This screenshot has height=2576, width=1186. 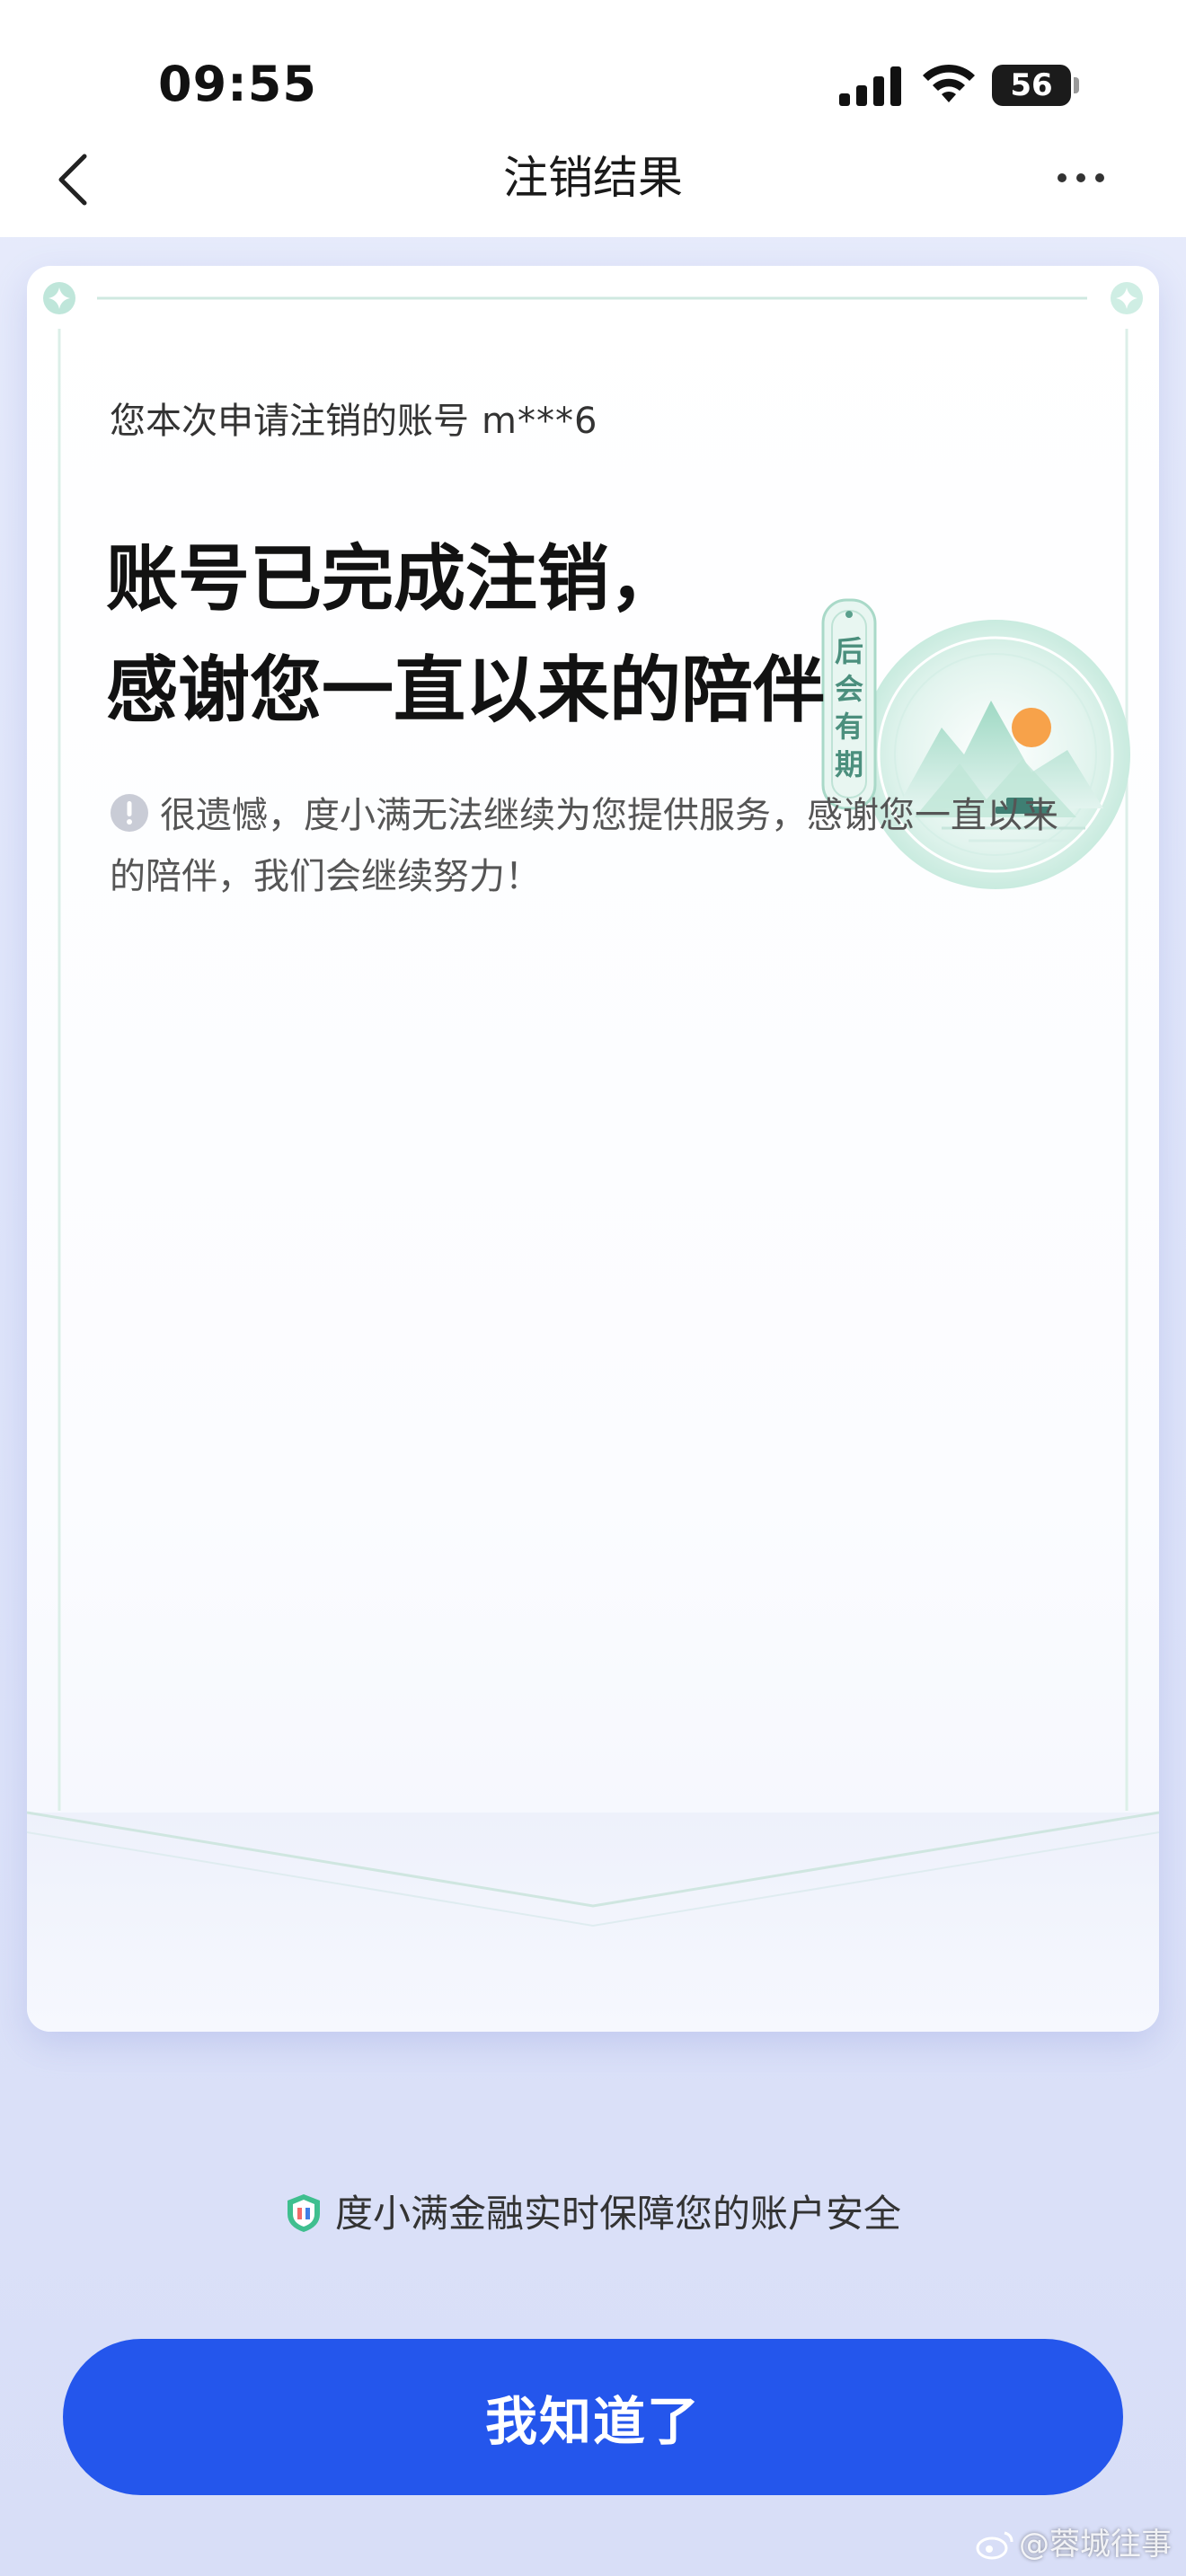 What do you see at coordinates (584, 846) in the screenshot?
I see `notice-text: 很遗憾，度小满无法继续为您提供服务，感谢您一直以来的陪伴，我们会继续努力！` at bounding box center [584, 846].